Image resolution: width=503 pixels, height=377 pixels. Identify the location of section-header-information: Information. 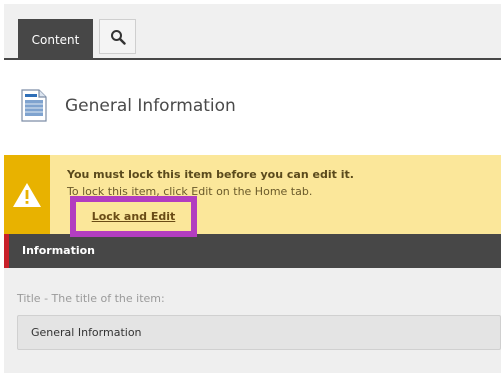
(252, 251).